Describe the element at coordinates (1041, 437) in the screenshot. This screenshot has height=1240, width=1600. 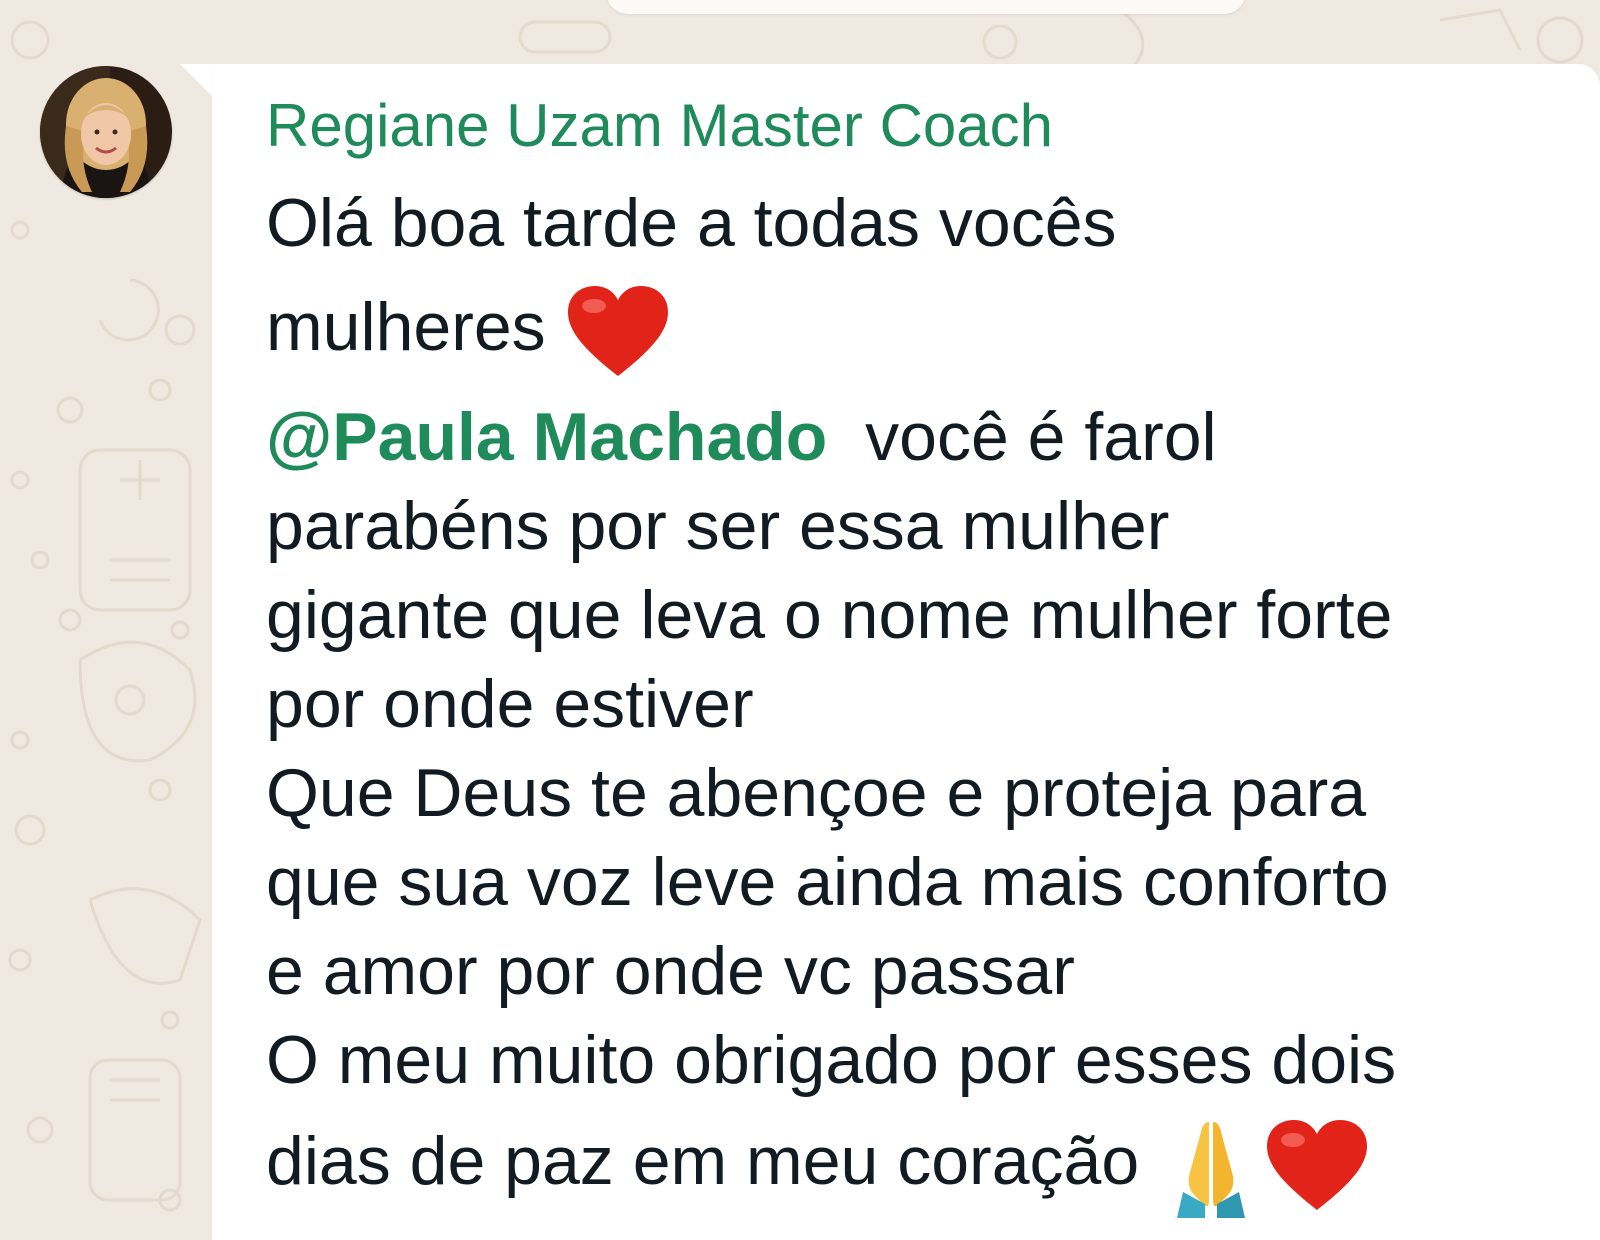
I see `message-text: você é farol` at that location.